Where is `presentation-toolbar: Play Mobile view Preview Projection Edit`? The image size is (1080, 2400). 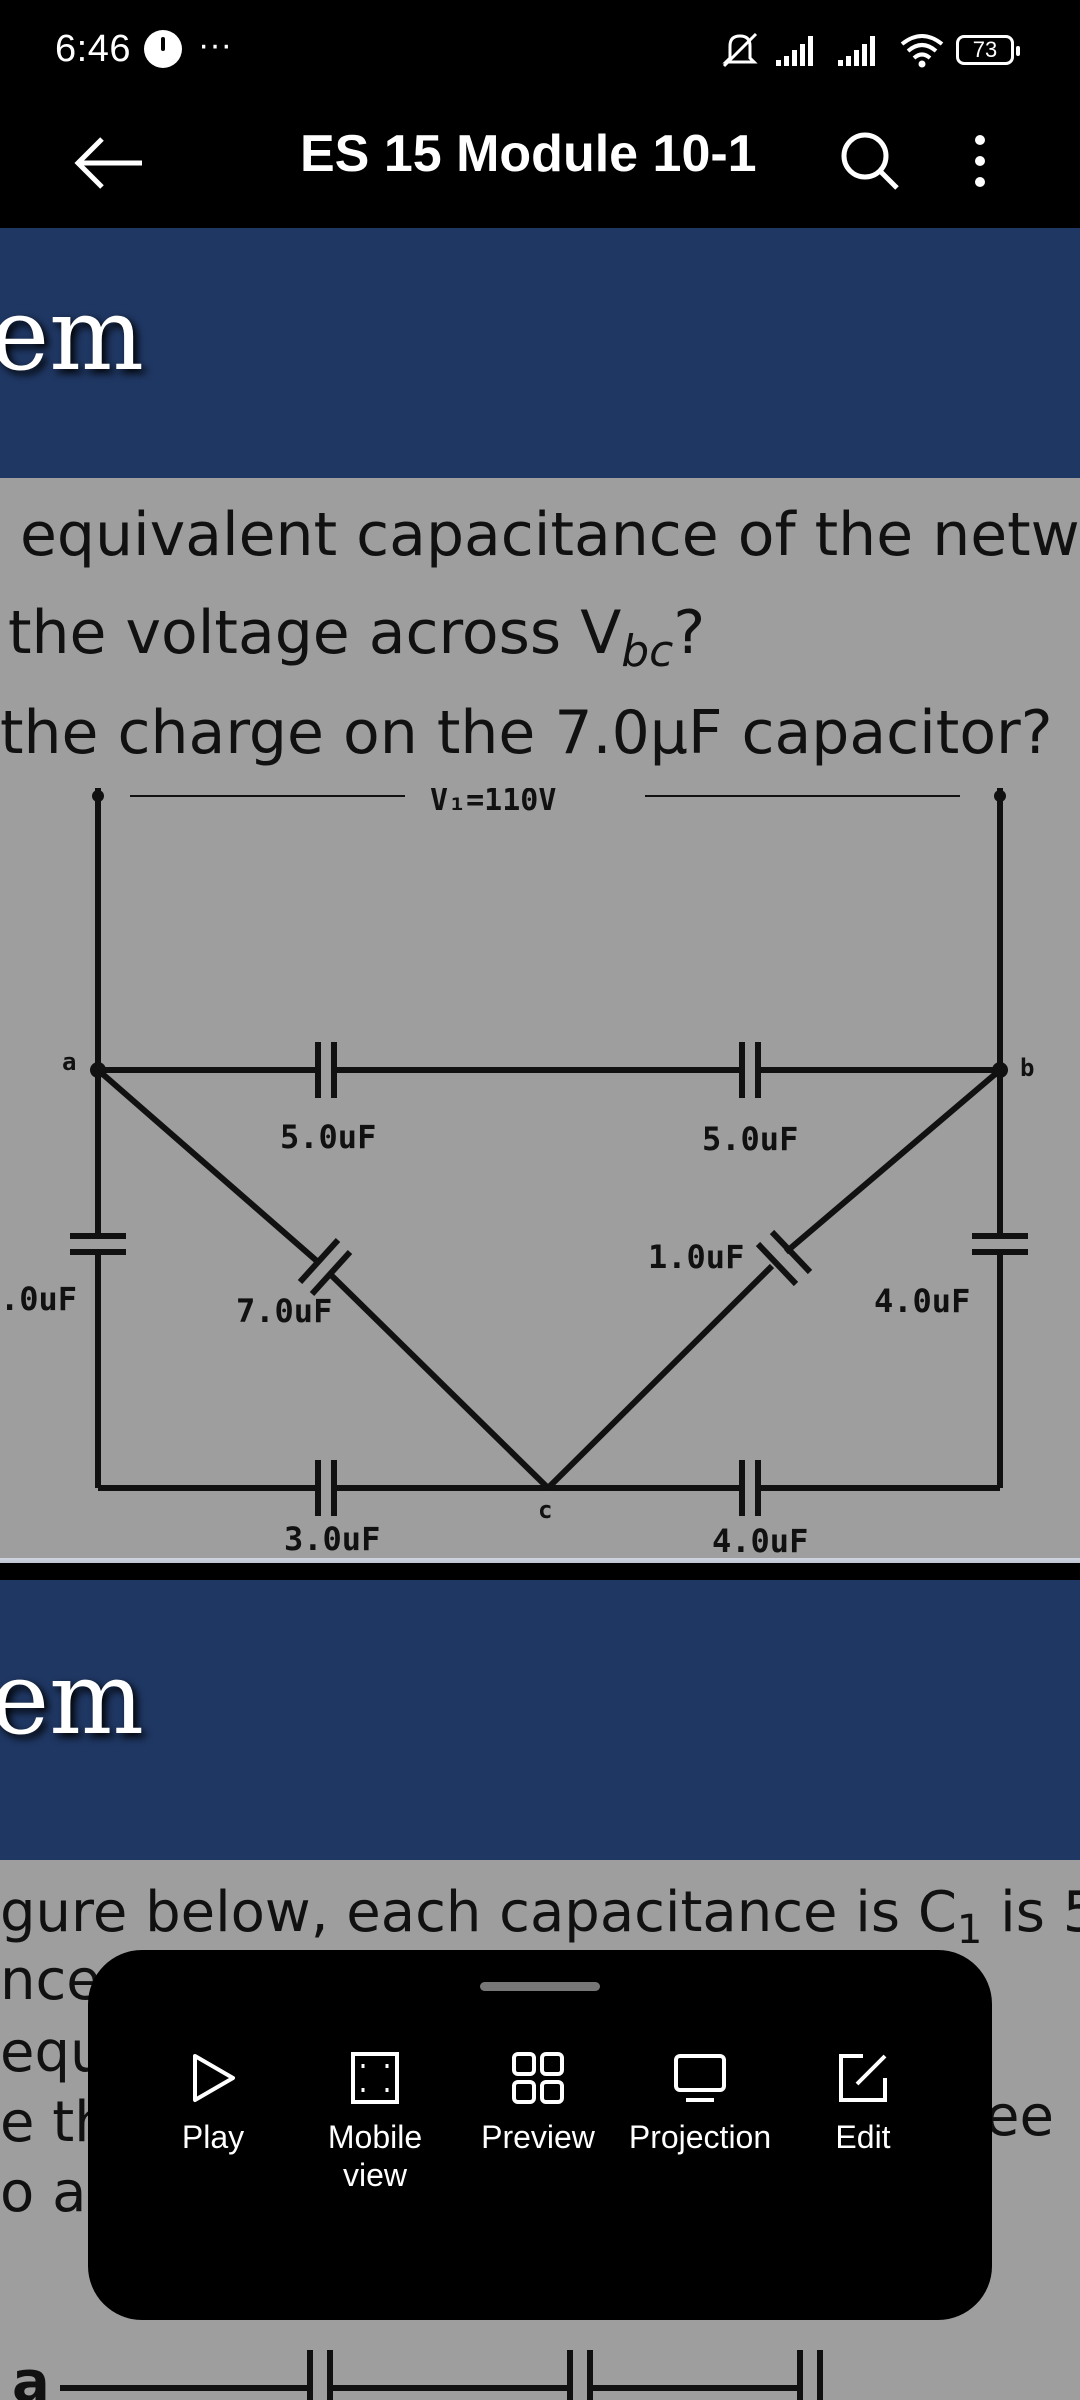 presentation-toolbar: Play Mobile view Preview Projection Edit is located at coordinates (540, 2135).